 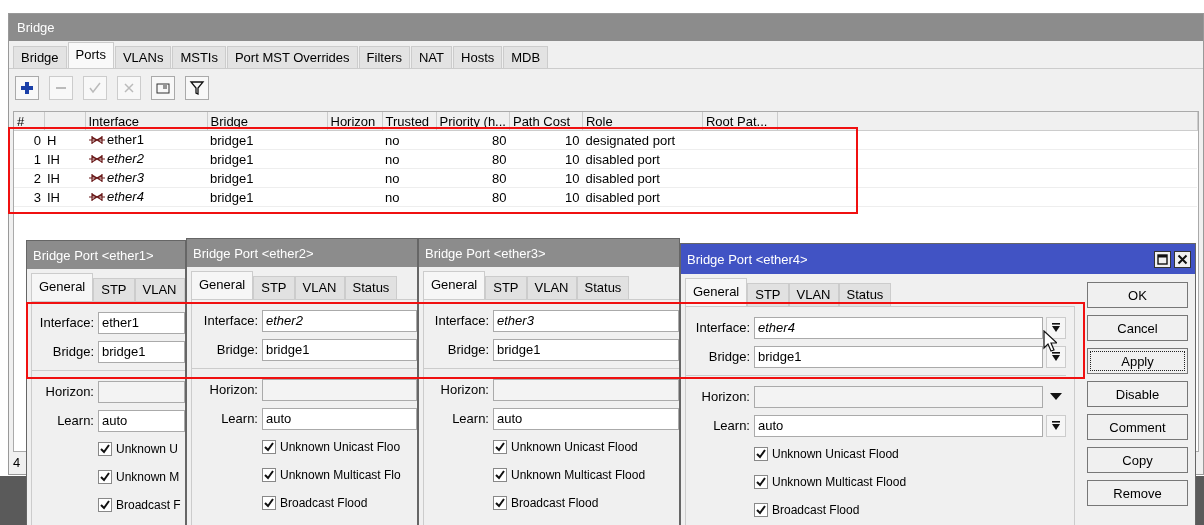 What do you see at coordinates (267, 159) in the screenshot?
I see `table-cell: bridge1` at bounding box center [267, 159].